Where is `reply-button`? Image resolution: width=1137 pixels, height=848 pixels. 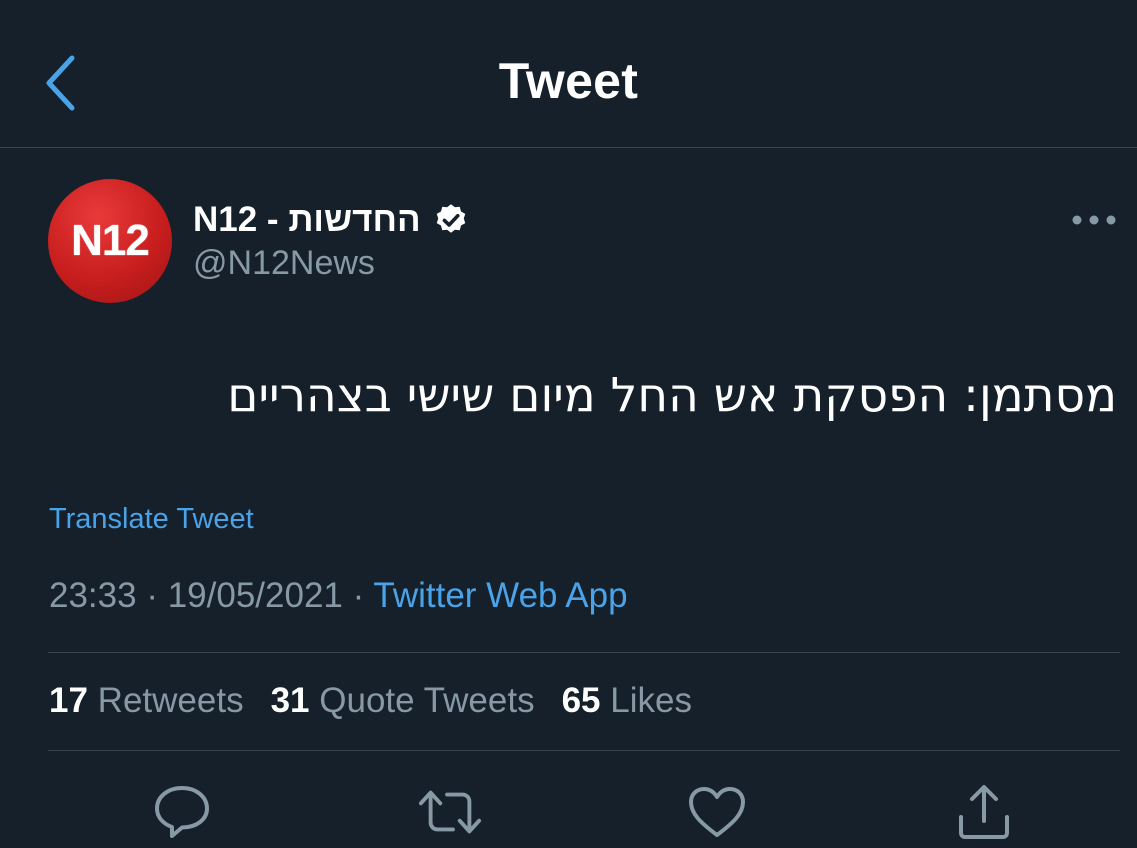
reply-button is located at coordinates (182, 812).